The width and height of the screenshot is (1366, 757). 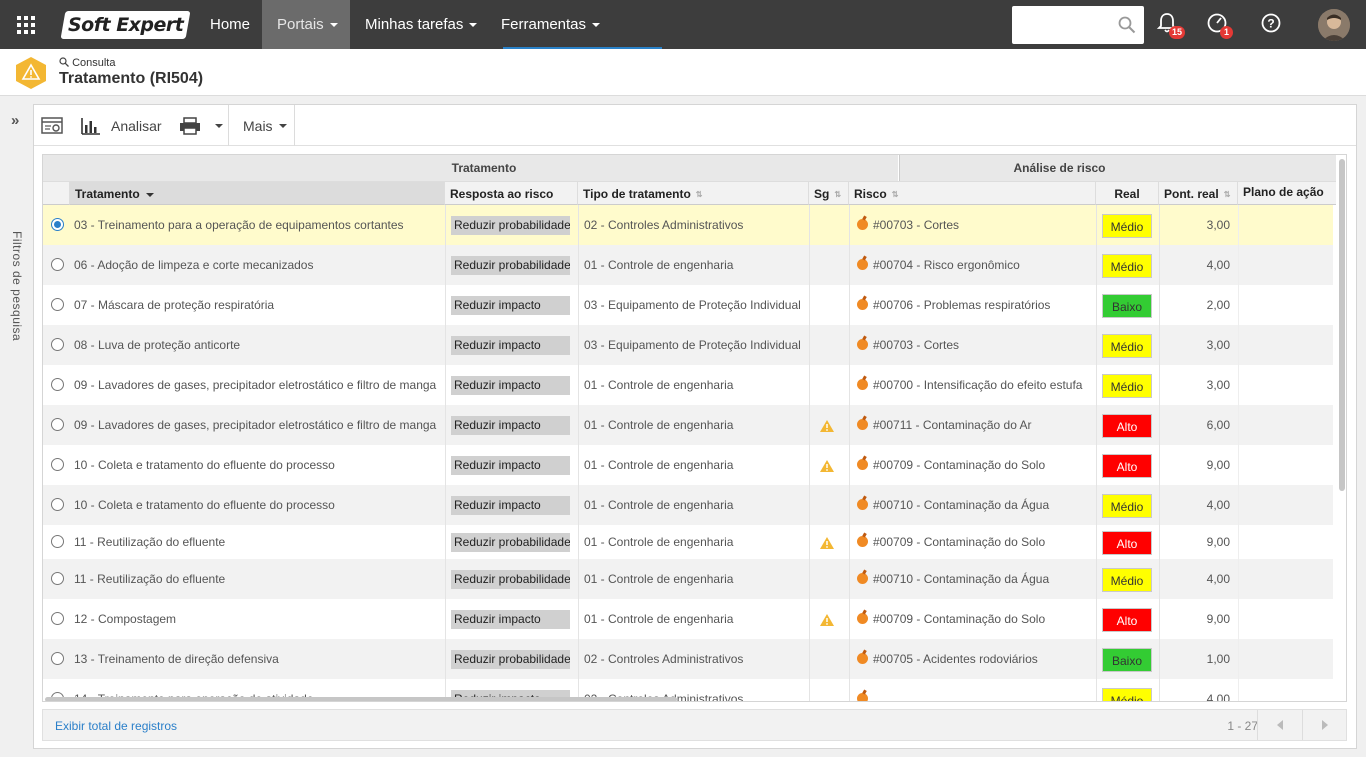 What do you see at coordinates (1279, 725) in the screenshot?
I see `previous-page-button` at bounding box center [1279, 725].